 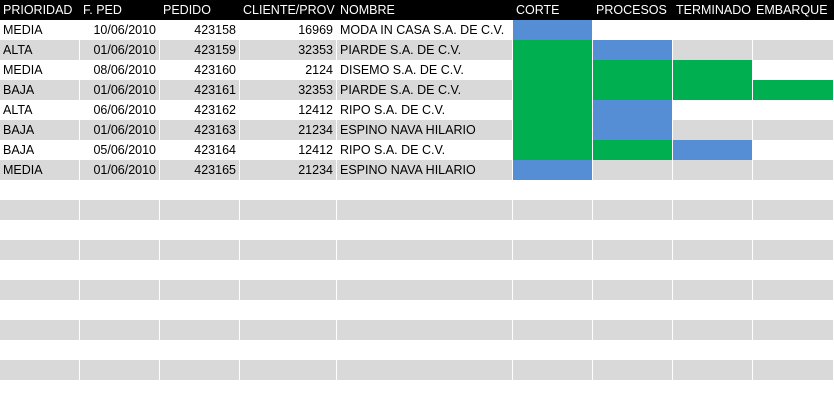 I want to click on cell-cliente: 2124, so click(x=288, y=70).